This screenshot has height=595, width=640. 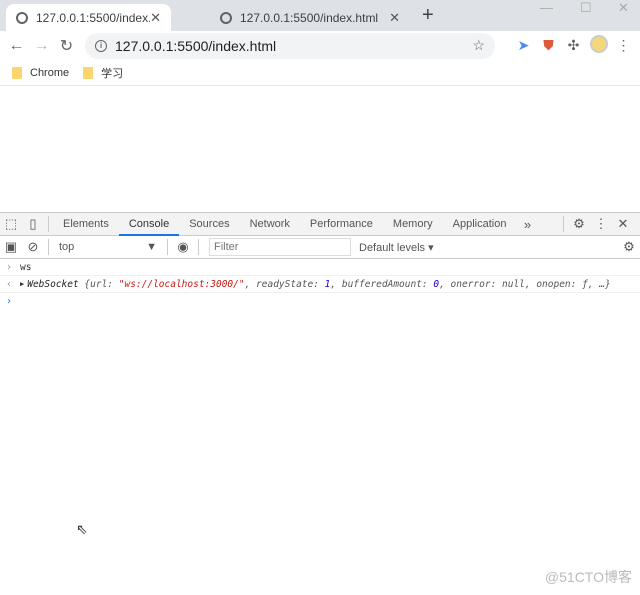 I want to click on browser-tab-2: 127.0.0.1:5500/index.html ✕, so click(x=310, y=17).